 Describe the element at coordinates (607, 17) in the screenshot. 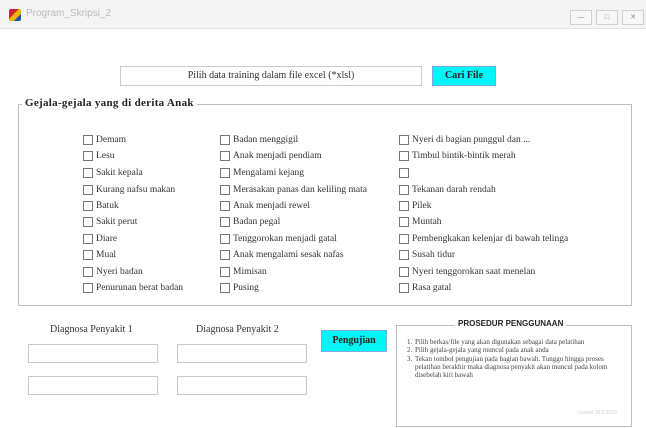

I see `maximize-button: □` at that location.